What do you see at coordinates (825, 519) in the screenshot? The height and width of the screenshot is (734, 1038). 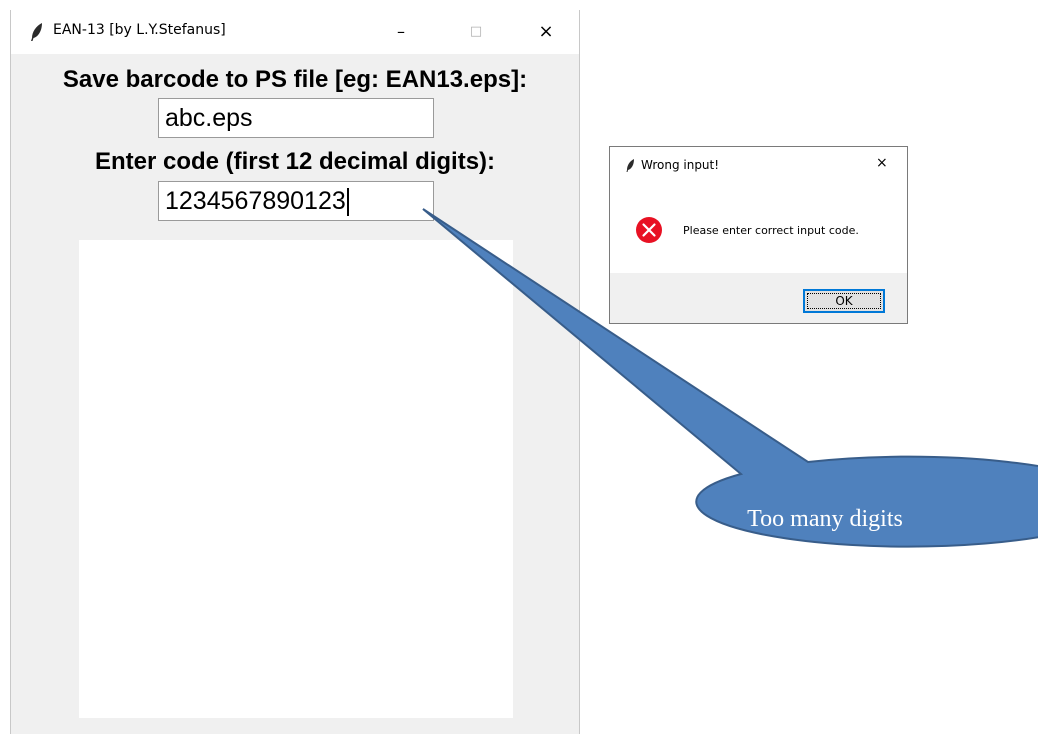 I see `callout-text: Too many digits` at bounding box center [825, 519].